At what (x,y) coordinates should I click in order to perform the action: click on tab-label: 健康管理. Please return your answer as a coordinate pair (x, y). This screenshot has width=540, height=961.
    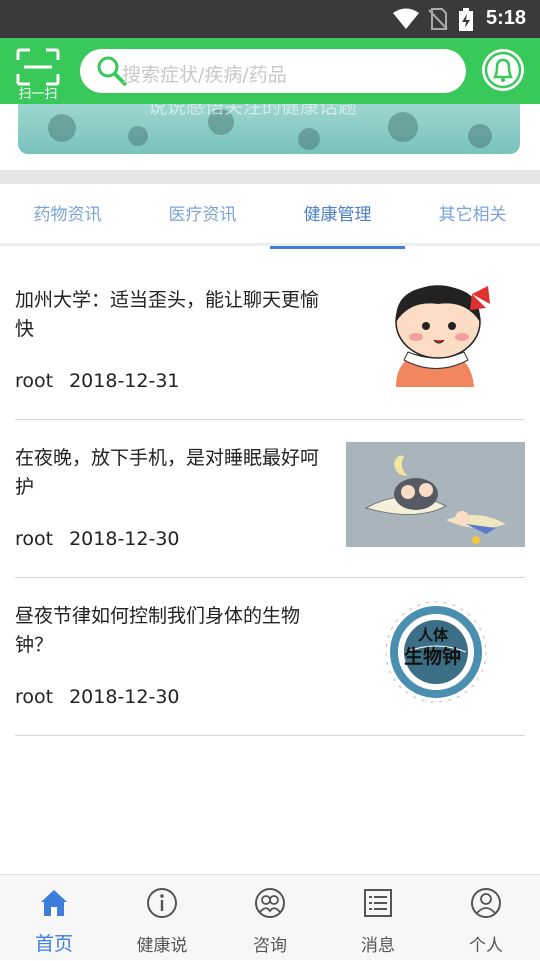
    Looking at the image, I should click on (337, 215).